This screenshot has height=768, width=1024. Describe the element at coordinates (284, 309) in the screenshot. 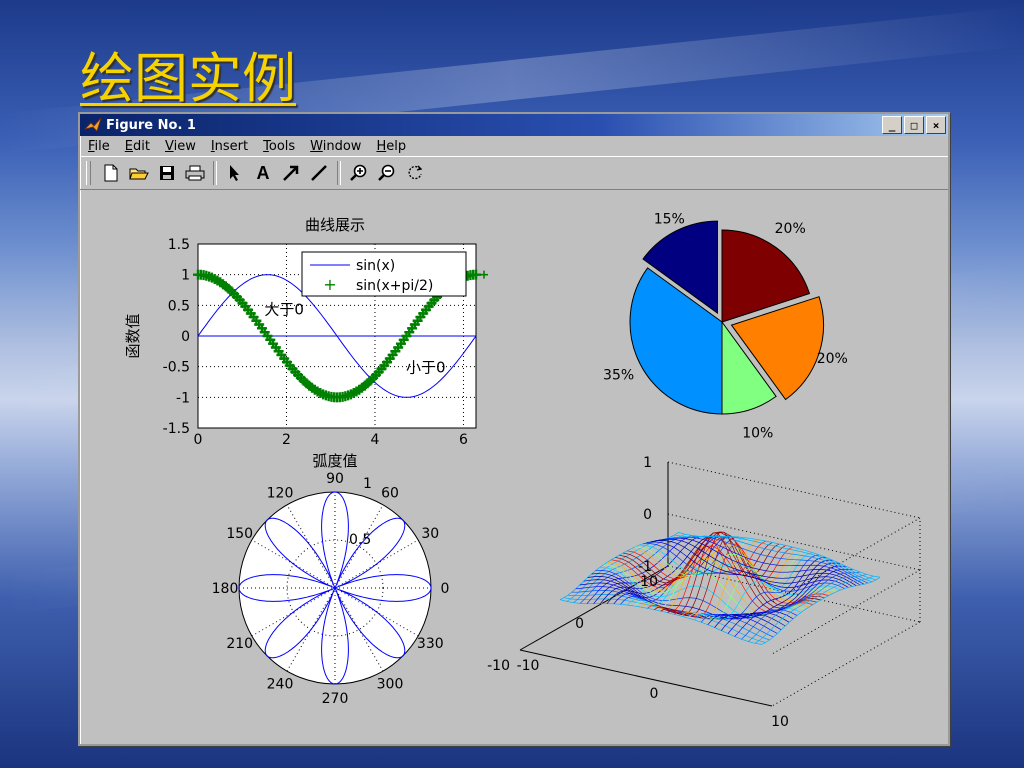

I see `annotation-text: 大于0` at that location.